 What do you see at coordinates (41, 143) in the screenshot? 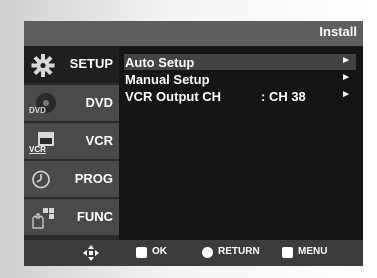
I see `vcr-cassette-icon: VCR` at bounding box center [41, 143].